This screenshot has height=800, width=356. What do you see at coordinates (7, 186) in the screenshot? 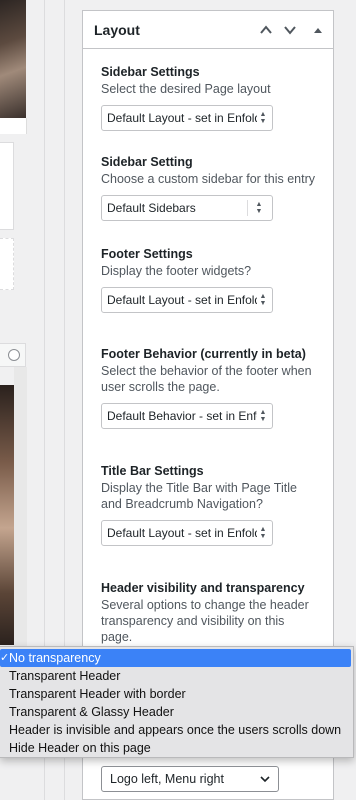
I see `editor-block` at bounding box center [7, 186].